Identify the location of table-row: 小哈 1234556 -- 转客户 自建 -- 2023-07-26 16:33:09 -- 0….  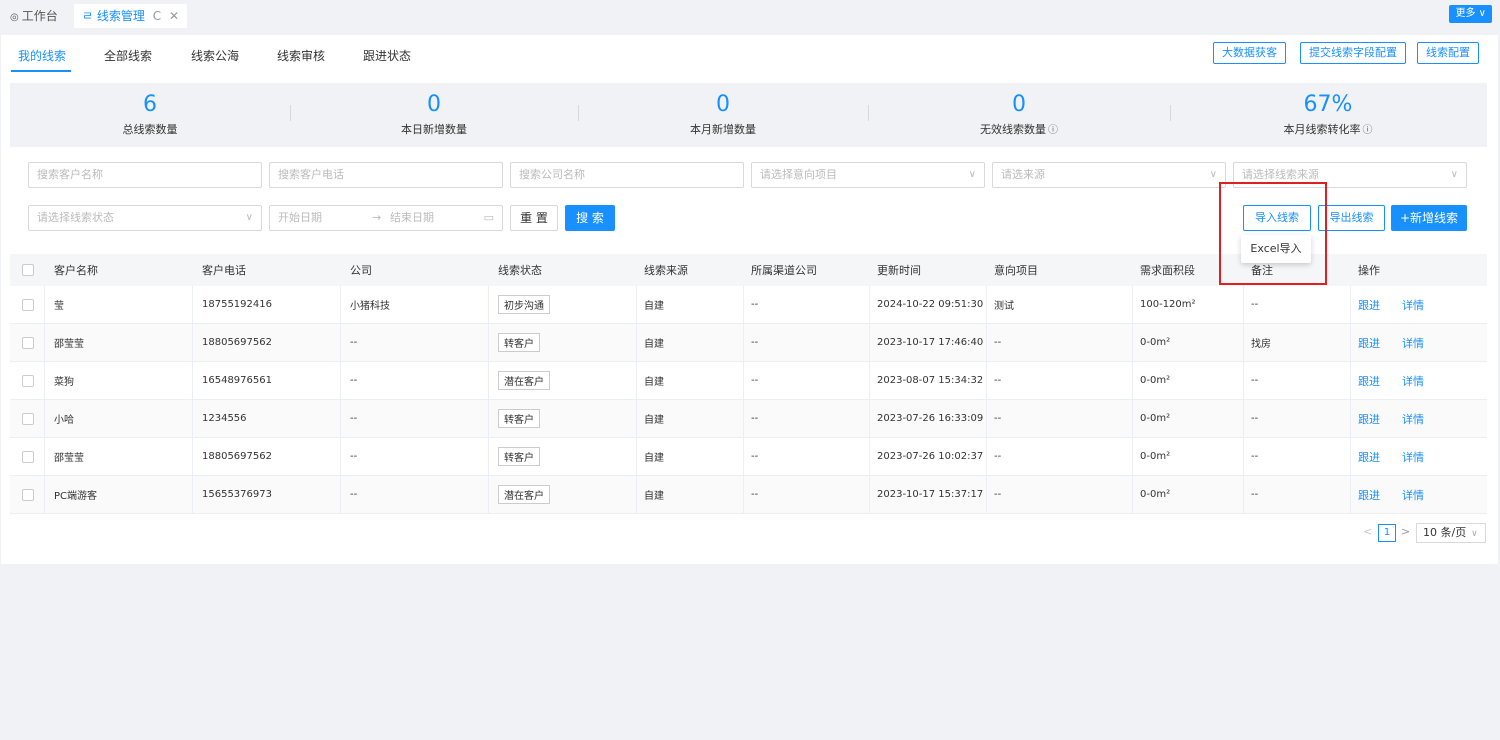
(748, 419).